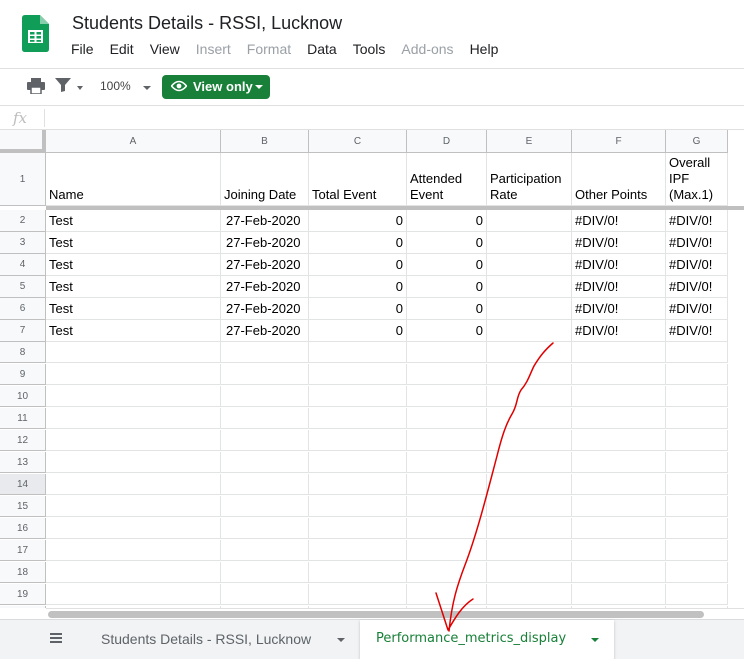  I want to click on header-cell: Joining Date, so click(265, 179).